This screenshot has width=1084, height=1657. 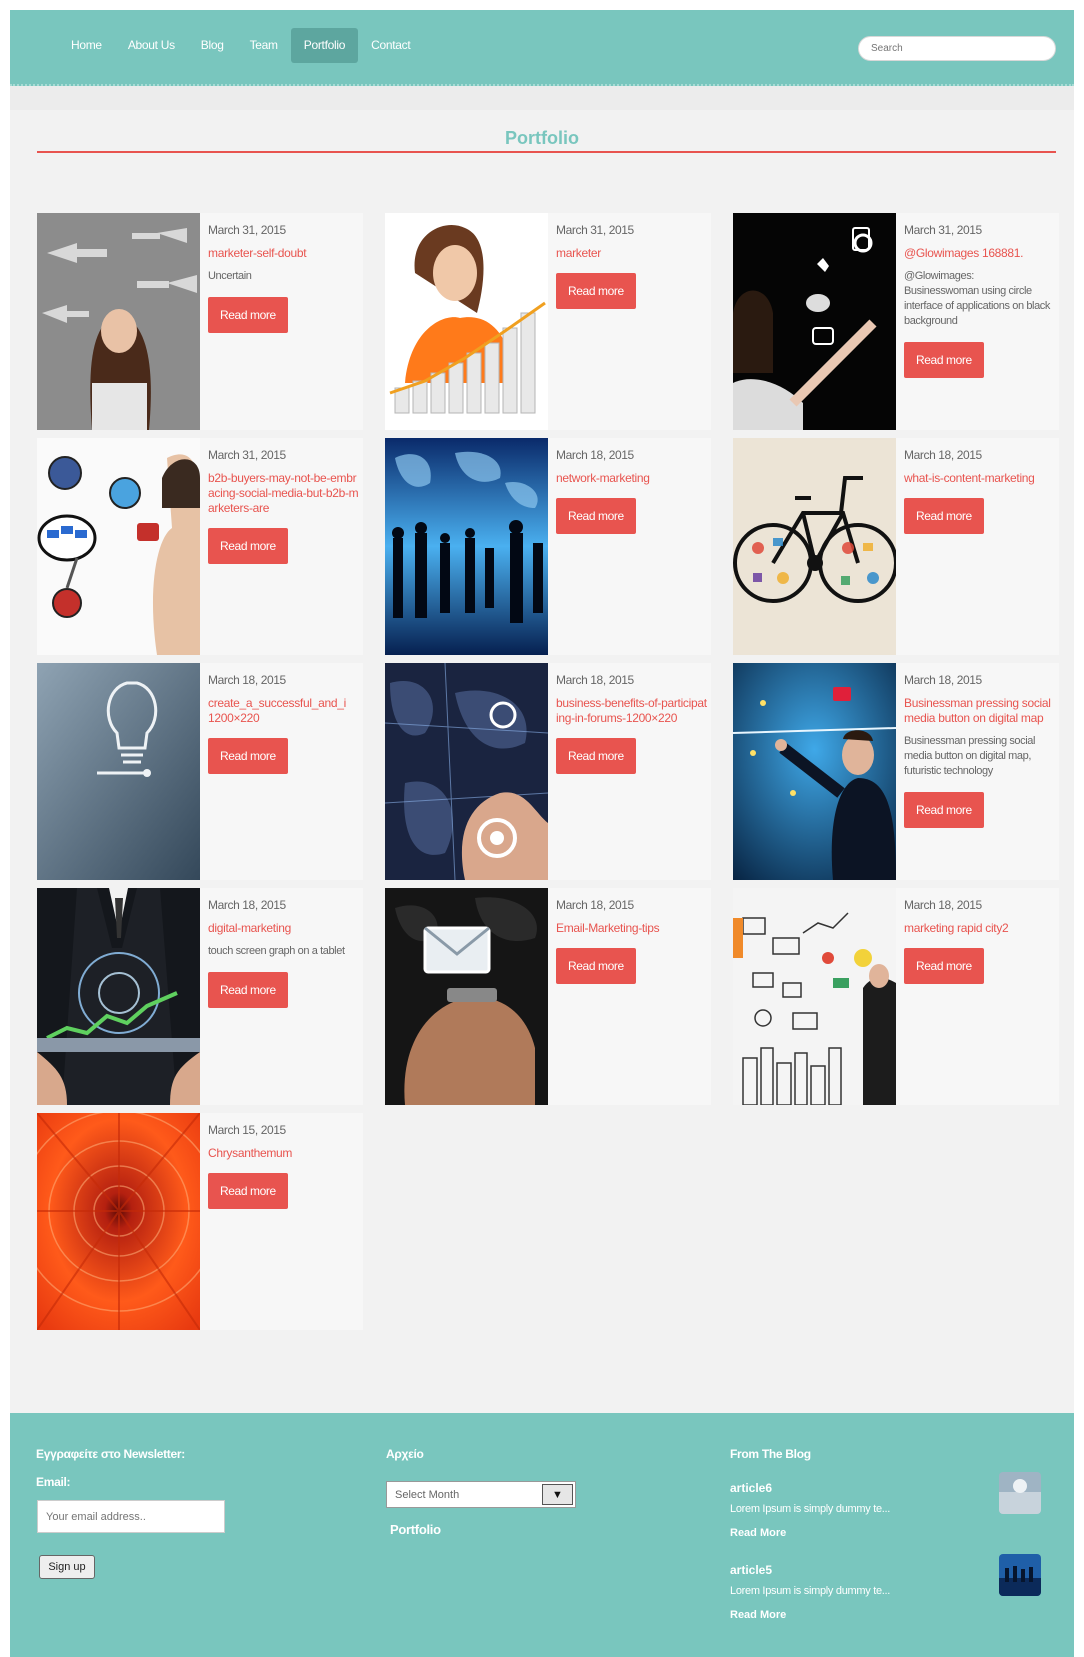 I want to click on post-date: March 15, 2015, so click(x=247, y=1130).